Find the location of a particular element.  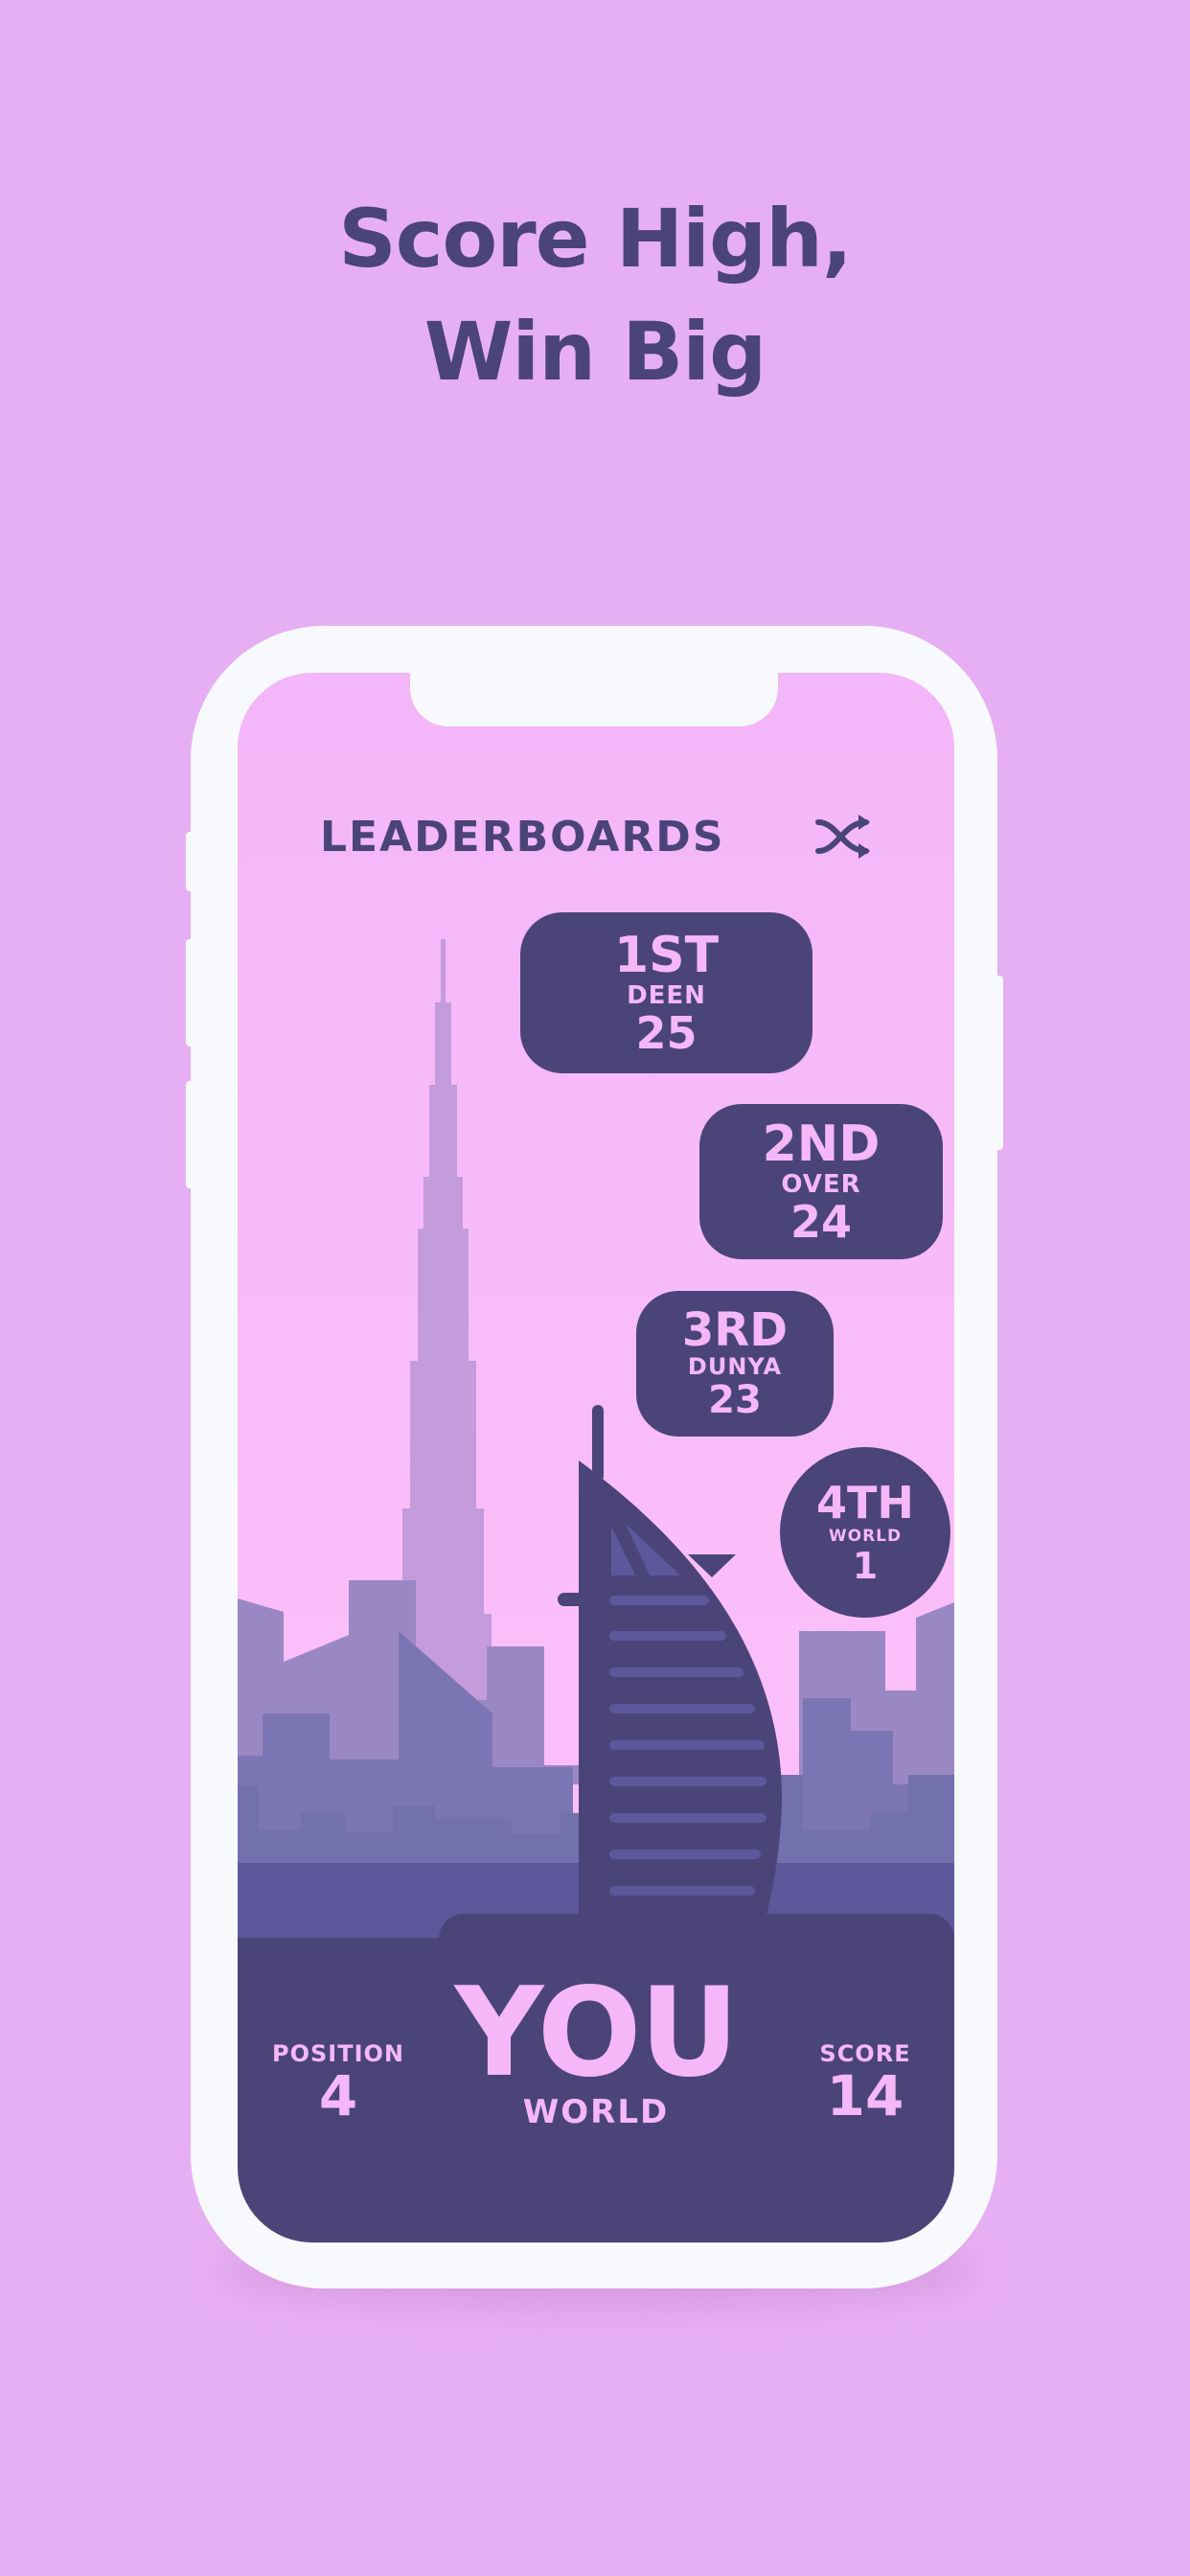

card-rank: 4TH is located at coordinates (865, 1503).